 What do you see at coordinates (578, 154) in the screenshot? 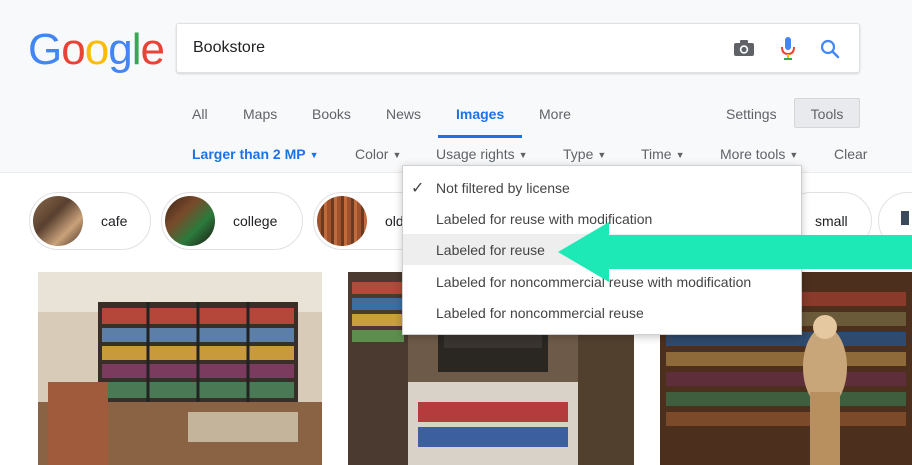
I see `filter-type-label: Type` at bounding box center [578, 154].